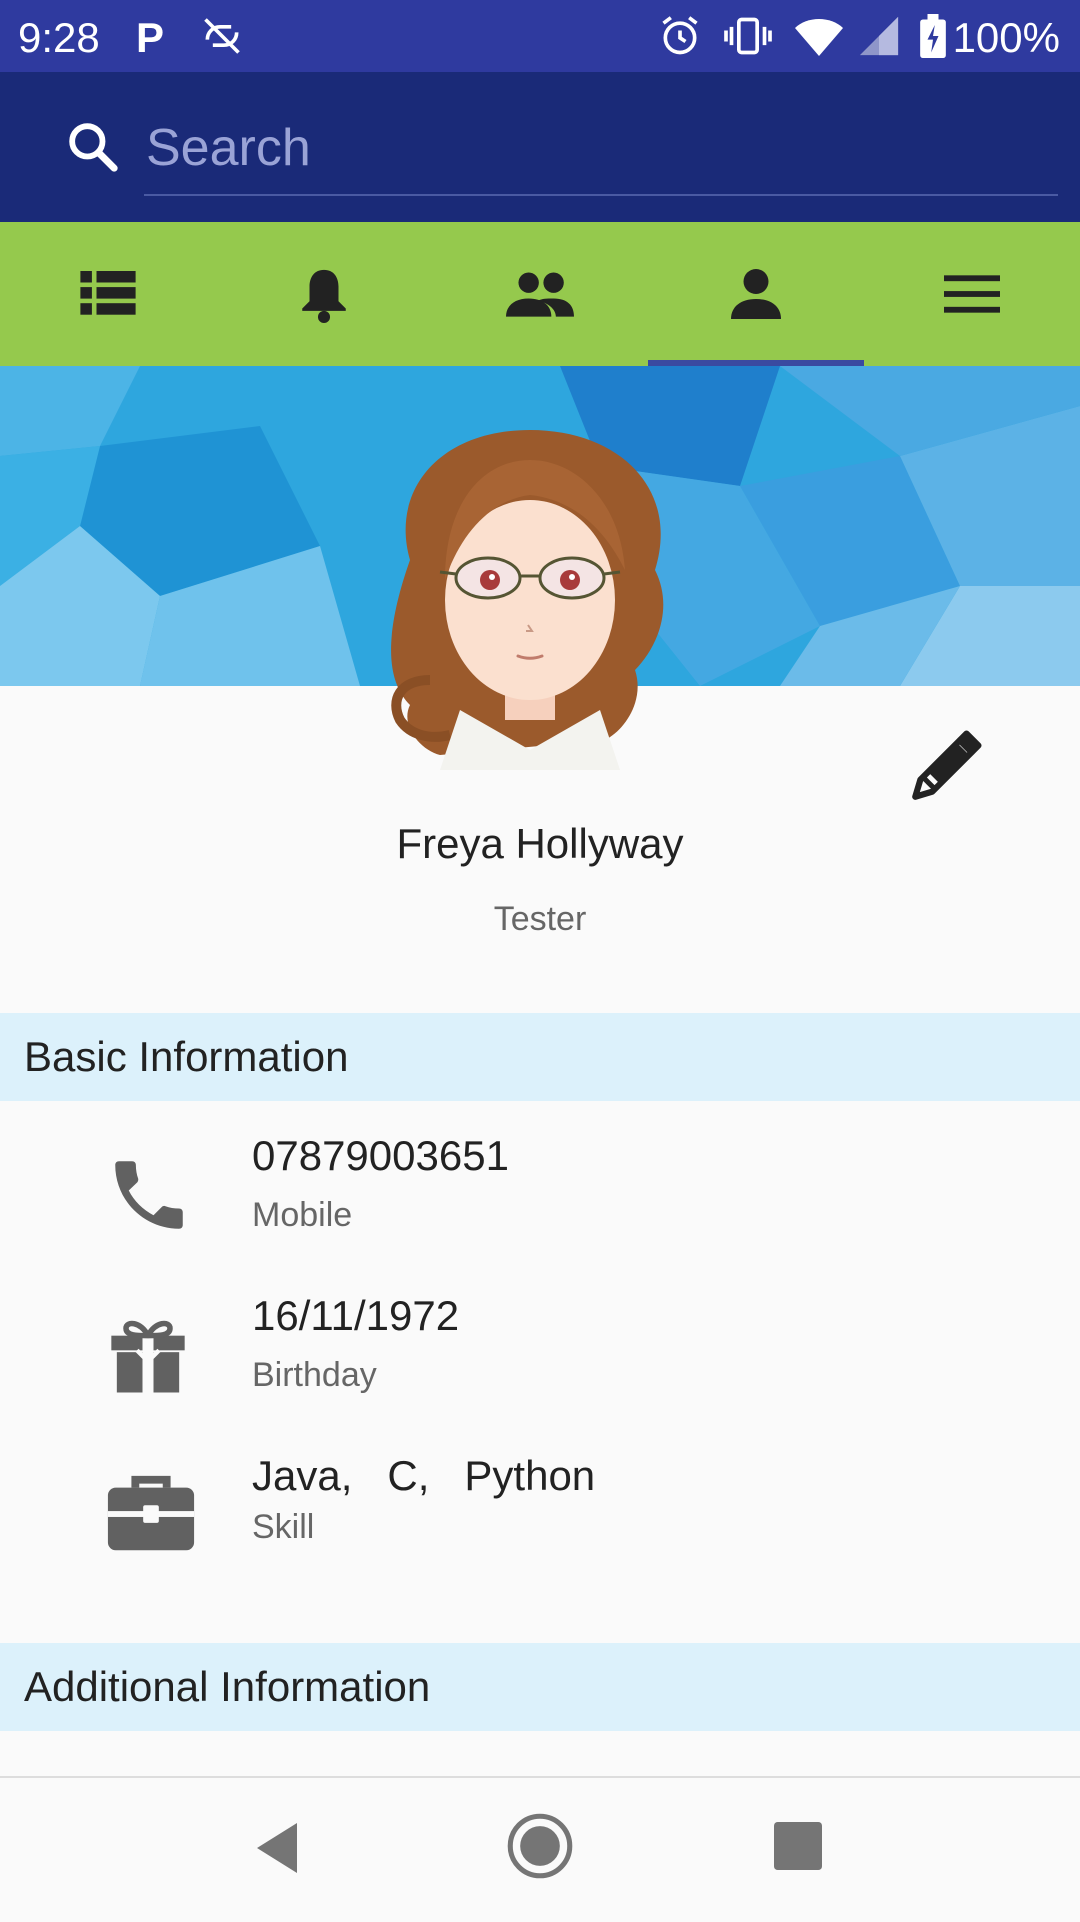 The width and height of the screenshot is (1080, 1922). I want to click on wifi-icon, so click(819, 37).